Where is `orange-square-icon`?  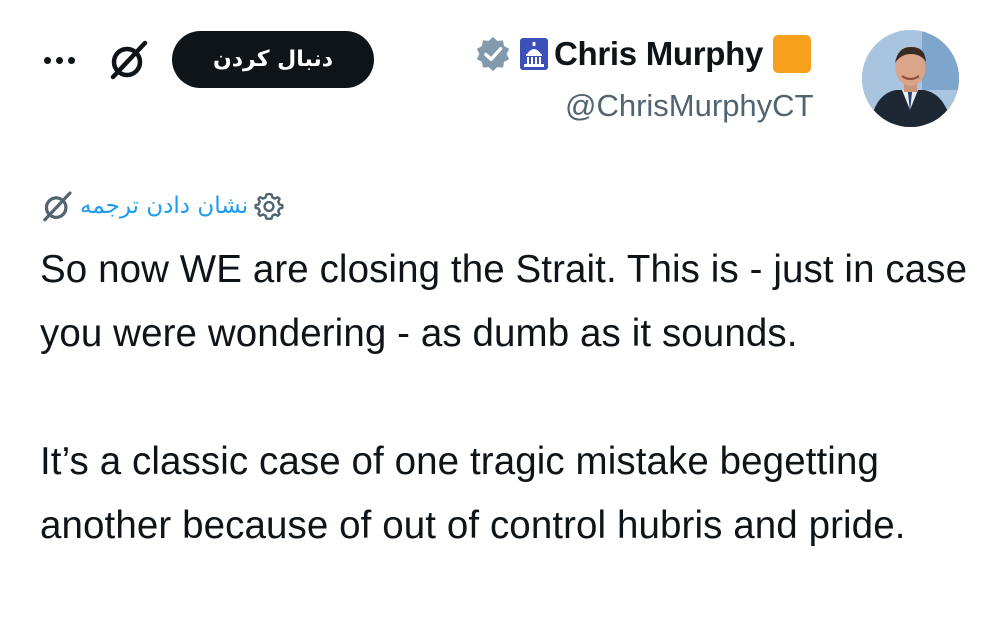 orange-square-icon is located at coordinates (792, 54).